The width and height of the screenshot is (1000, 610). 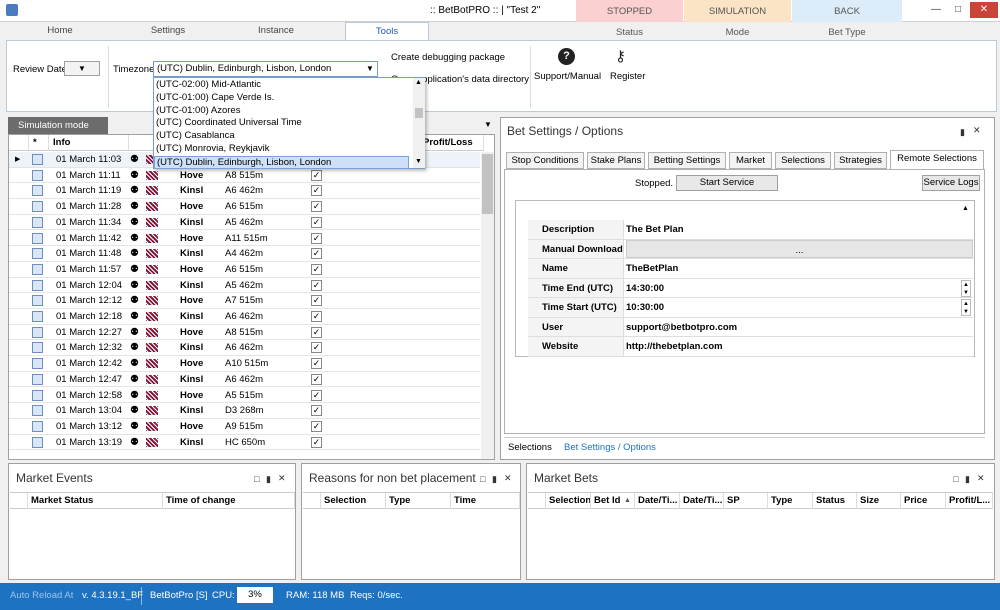 What do you see at coordinates (281, 136) in the screenshot?
I see `timezone-option: (UTC) Casablanca` at bounding box center [281, 136].